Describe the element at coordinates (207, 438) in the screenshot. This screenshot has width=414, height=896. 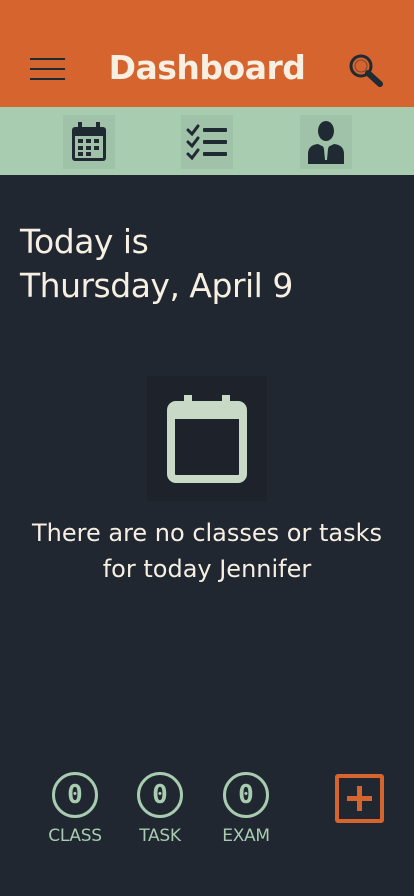
I see `calendar-empty-icon` at that location.